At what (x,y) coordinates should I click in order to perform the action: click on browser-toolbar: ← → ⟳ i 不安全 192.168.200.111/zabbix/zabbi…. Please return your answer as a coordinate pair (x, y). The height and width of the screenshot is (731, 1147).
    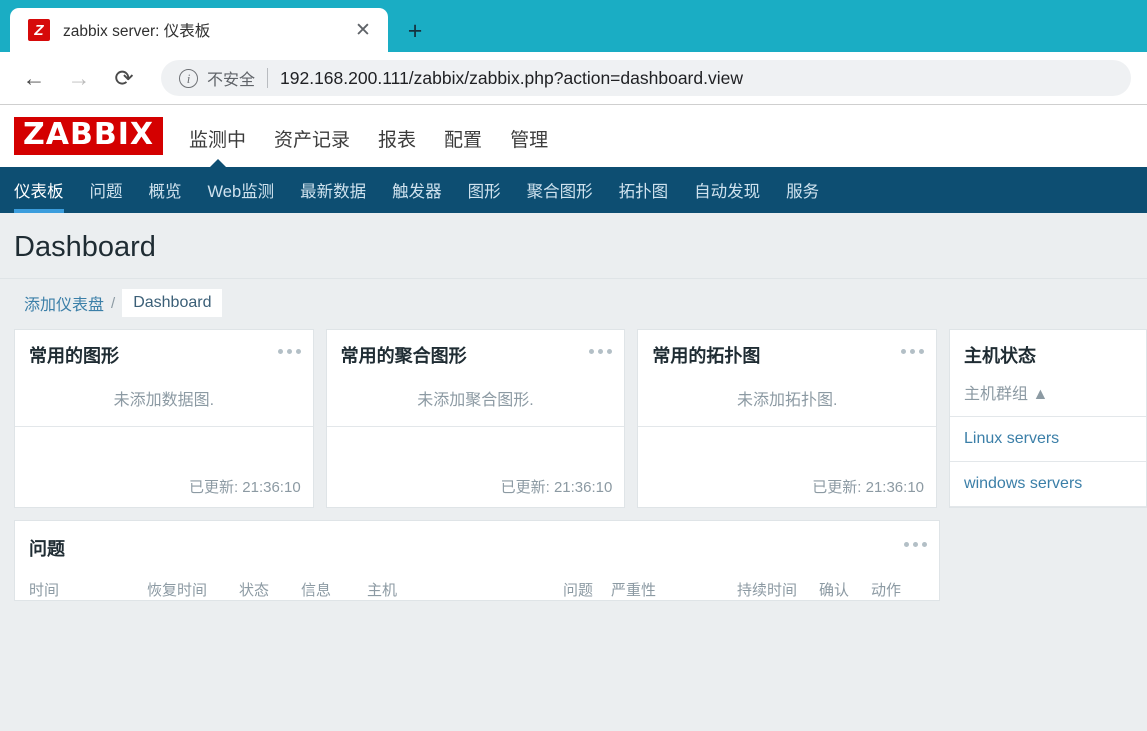
    Looking at the image, I should click on (573, 78).